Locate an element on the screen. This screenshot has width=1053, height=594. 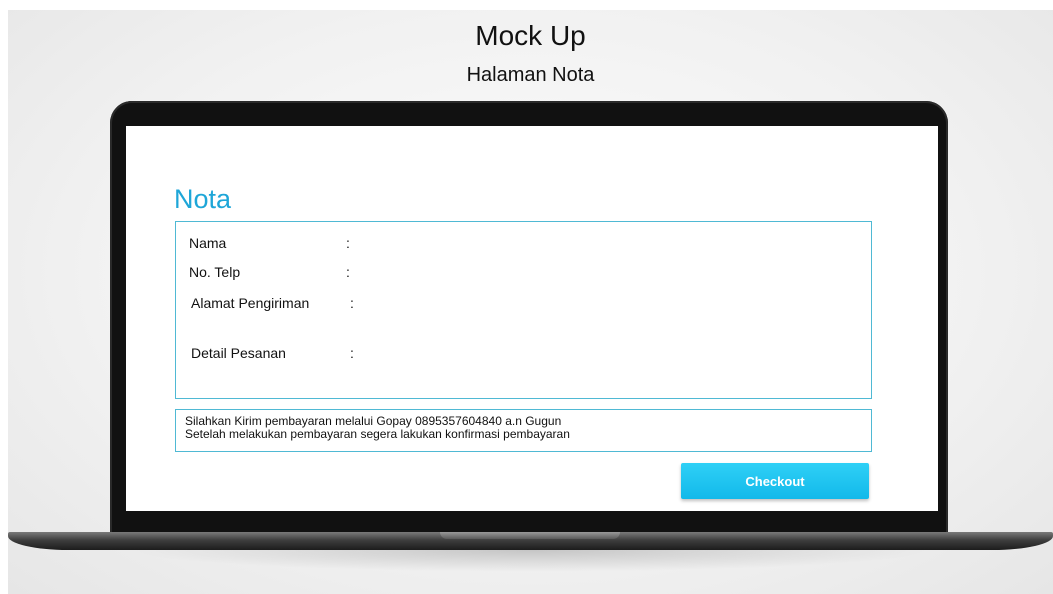
page-title: Nota is located at coordinates (203, 199).